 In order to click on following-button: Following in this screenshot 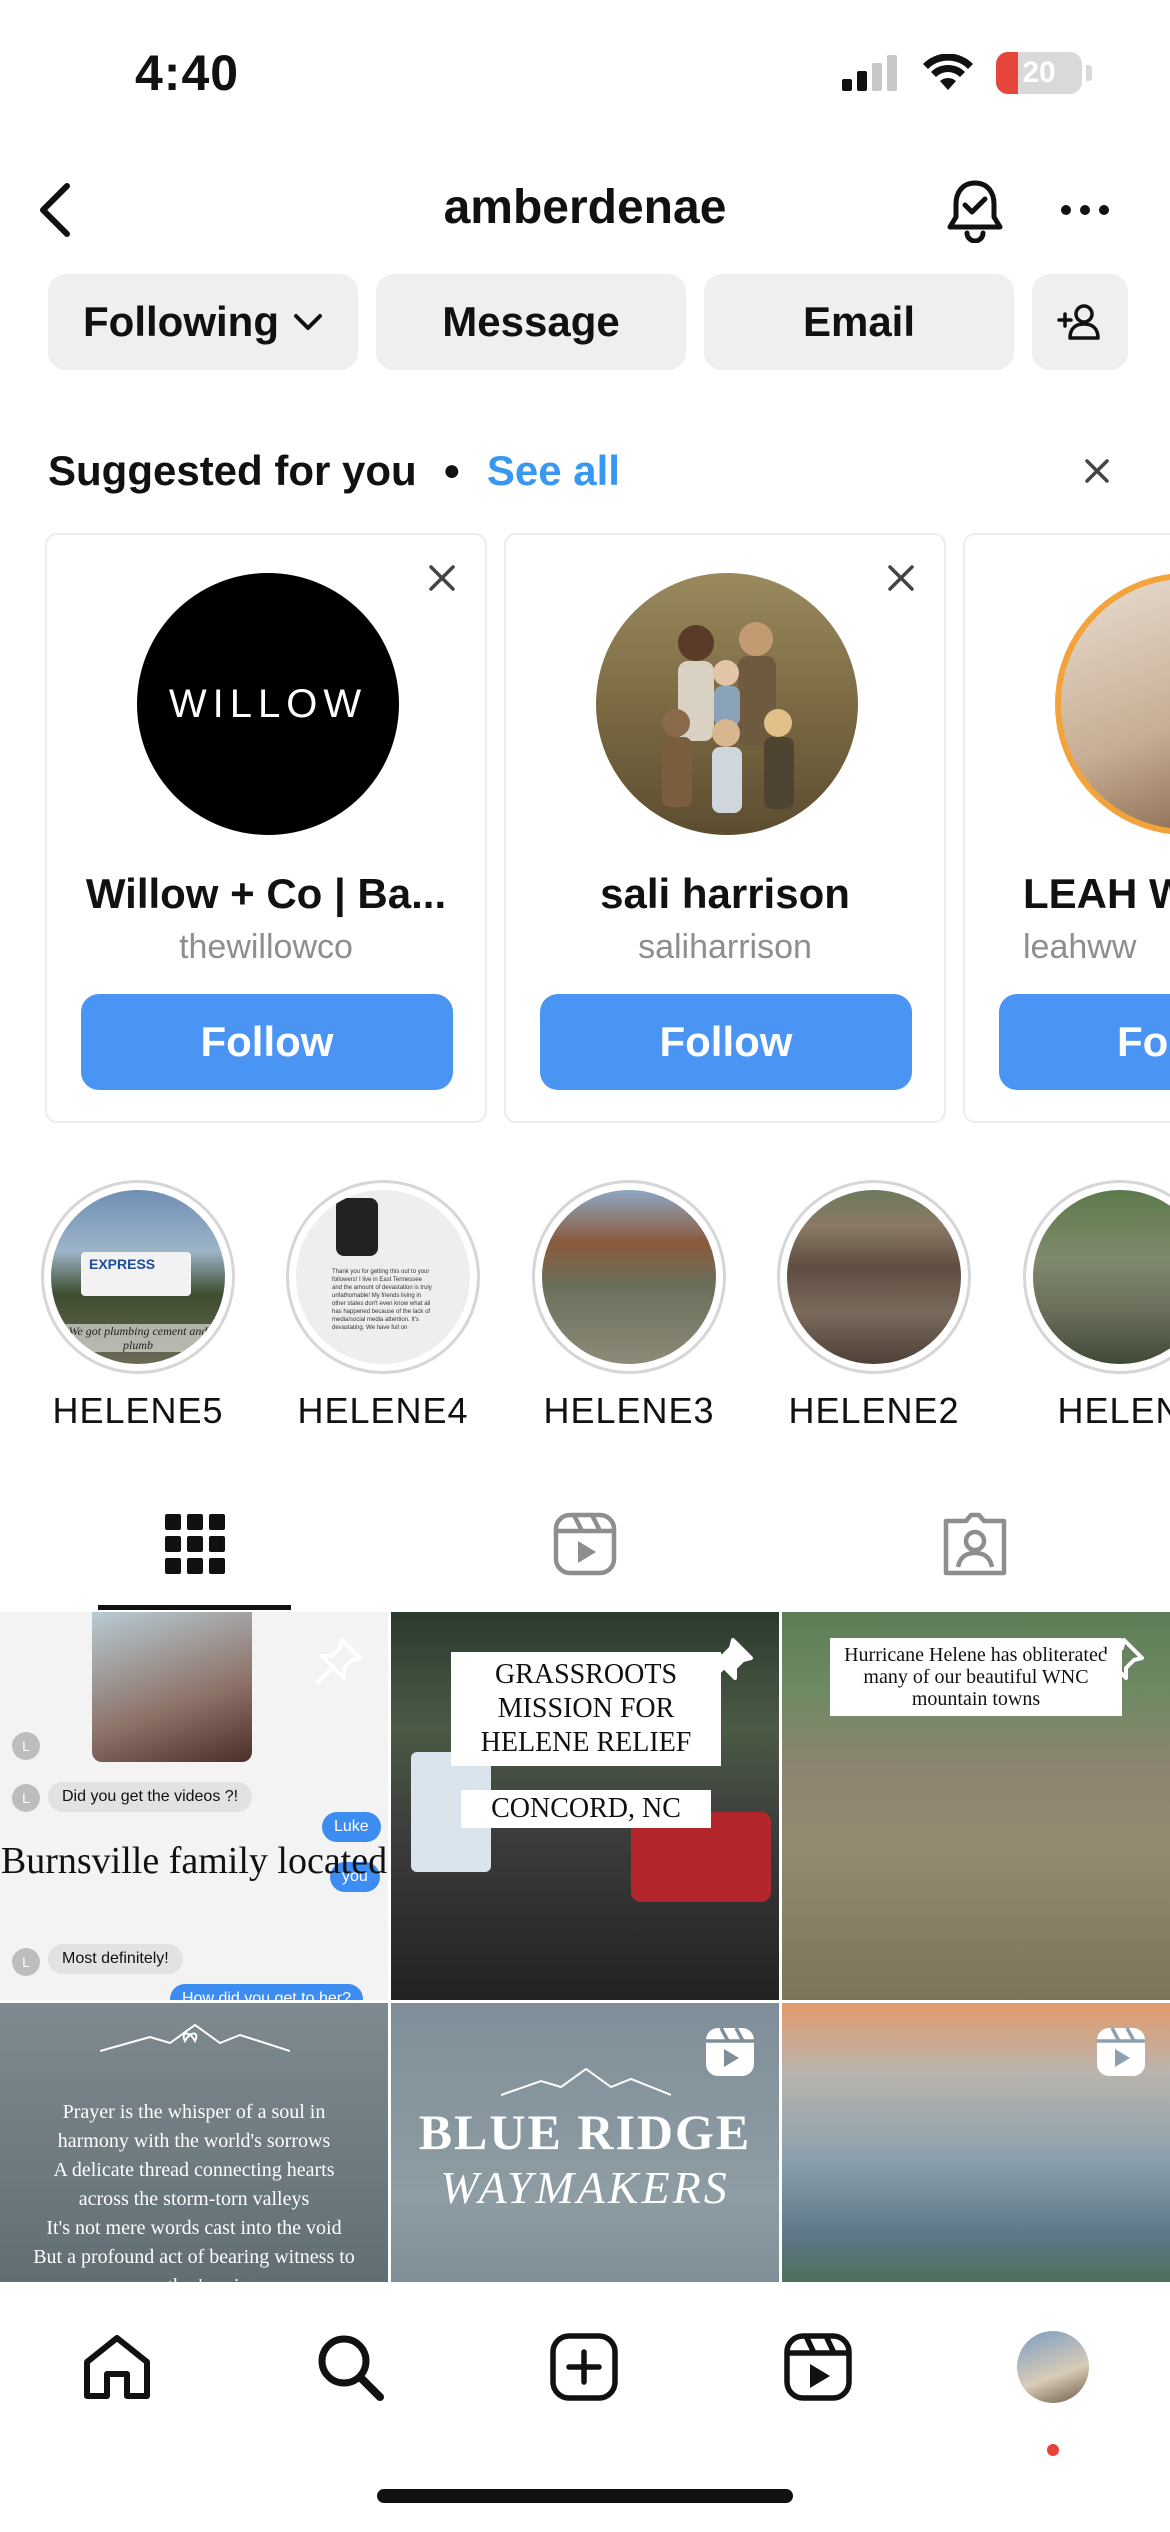, I will do `click(203, 322)`.